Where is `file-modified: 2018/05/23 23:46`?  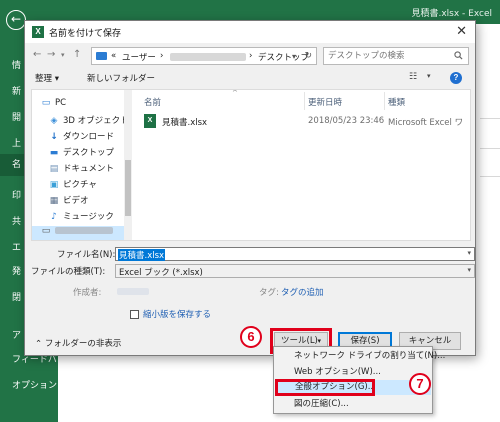 file-modified: 2018/05/23 23:46 is located at coordinates (346, 121).